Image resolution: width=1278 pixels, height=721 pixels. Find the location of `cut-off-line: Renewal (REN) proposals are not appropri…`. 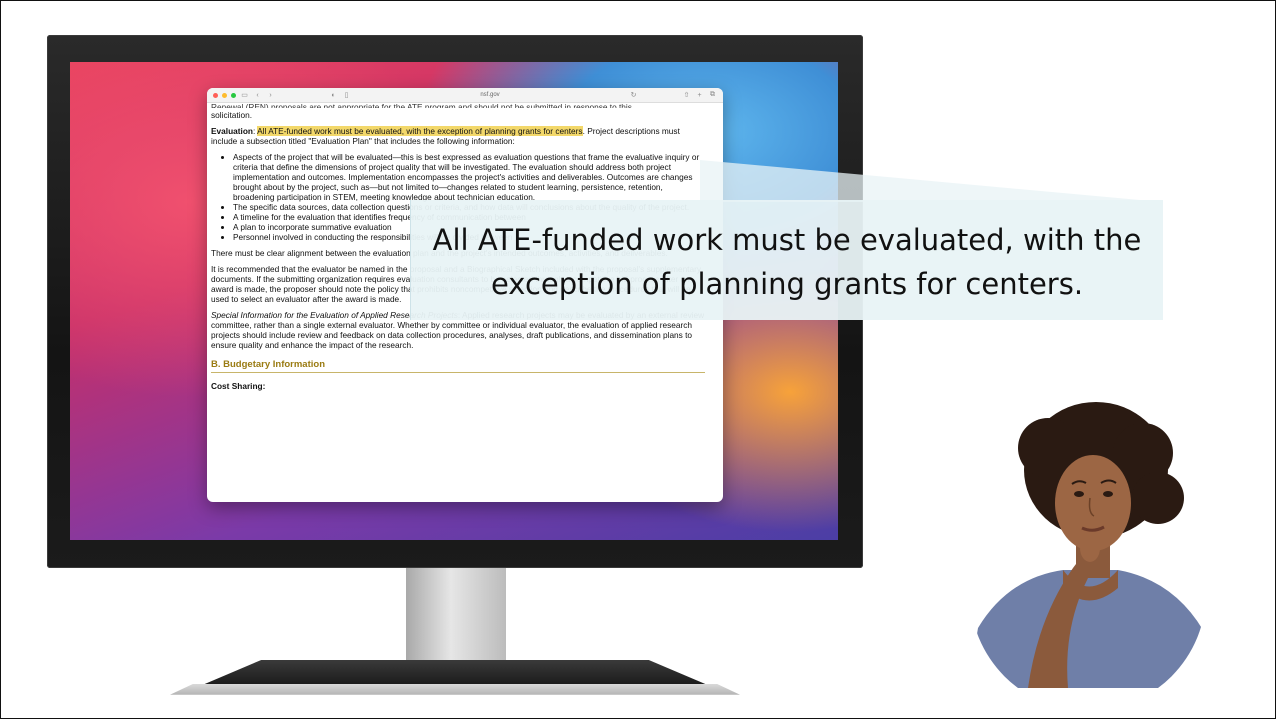

cut-off-line: Renewal (REN) proposals are not appropri… is located at coordinates (421, 105).